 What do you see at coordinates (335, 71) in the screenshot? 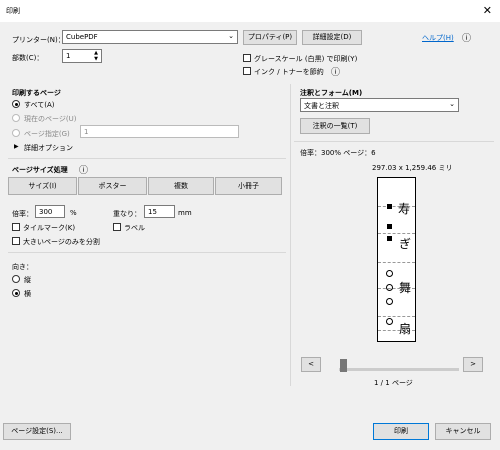
I see `info-icon: ⓘ` at bounding box center [335, 71].